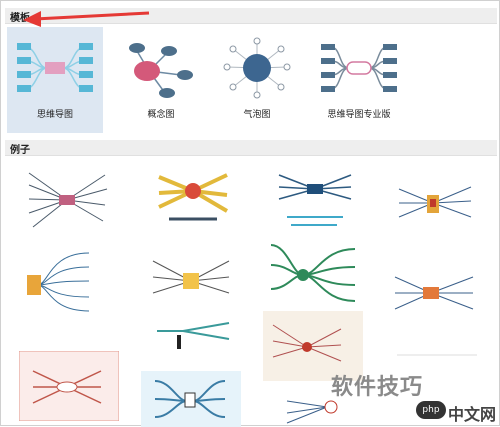 This screenshot has width=500, height=427. I want to click on template-label: 概念图, so click(161, 115).